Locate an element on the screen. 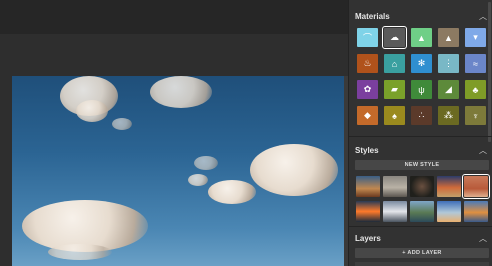  palm-icon: ♠ is located at coordinates (394, 115).